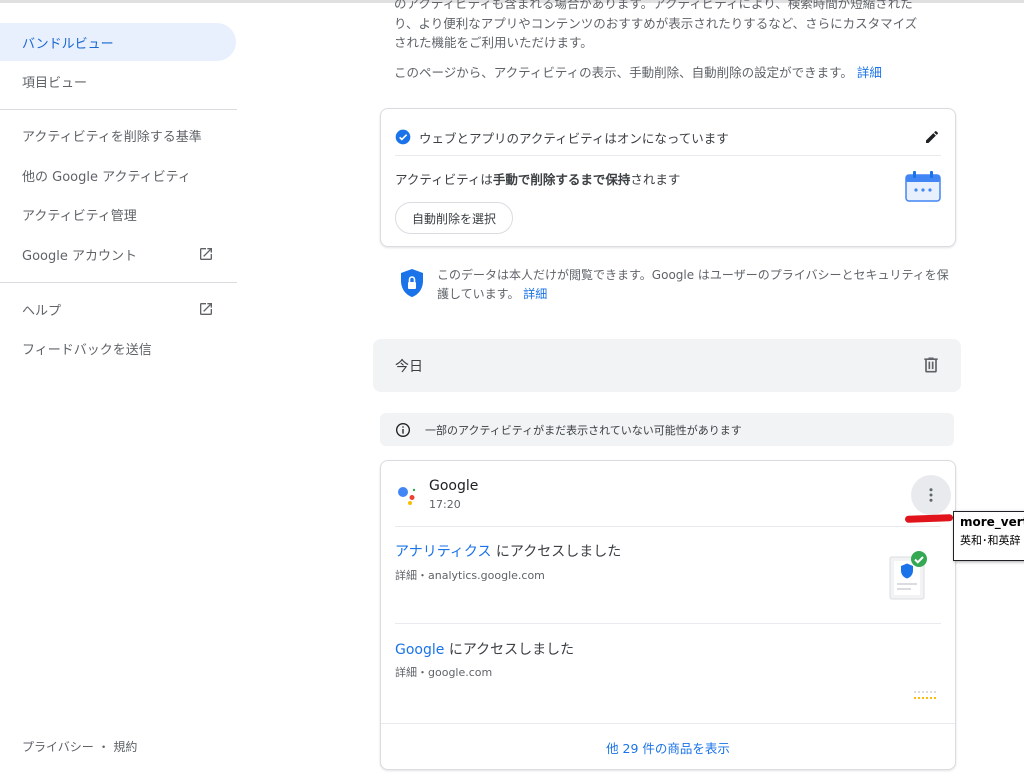 This screenshot has height=775, width=1024. Describe the element at coordinates (79, 256) in the screenshot. I see `sidebar-item-label: Google アカウント` at that location.